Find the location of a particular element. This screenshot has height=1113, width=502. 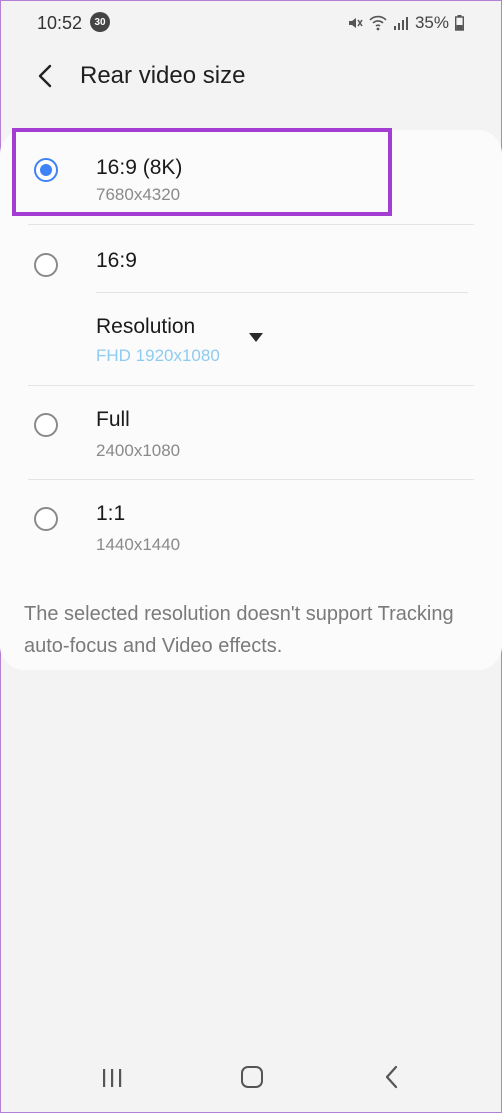

resolution-value: FHD 1920x1080 is located at coordinates (158, 355).